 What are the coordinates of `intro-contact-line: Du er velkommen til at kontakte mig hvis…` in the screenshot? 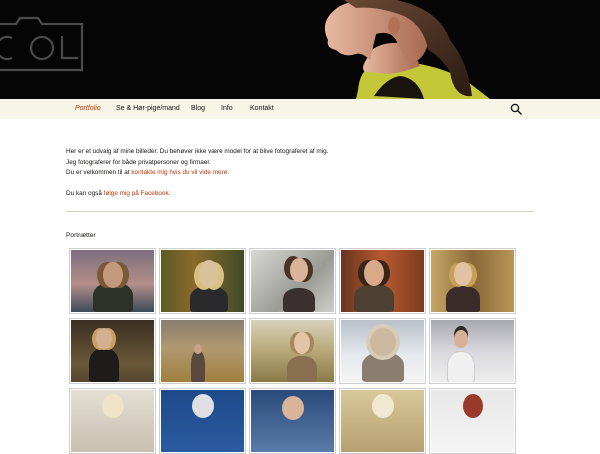 It's located at (301, 173).